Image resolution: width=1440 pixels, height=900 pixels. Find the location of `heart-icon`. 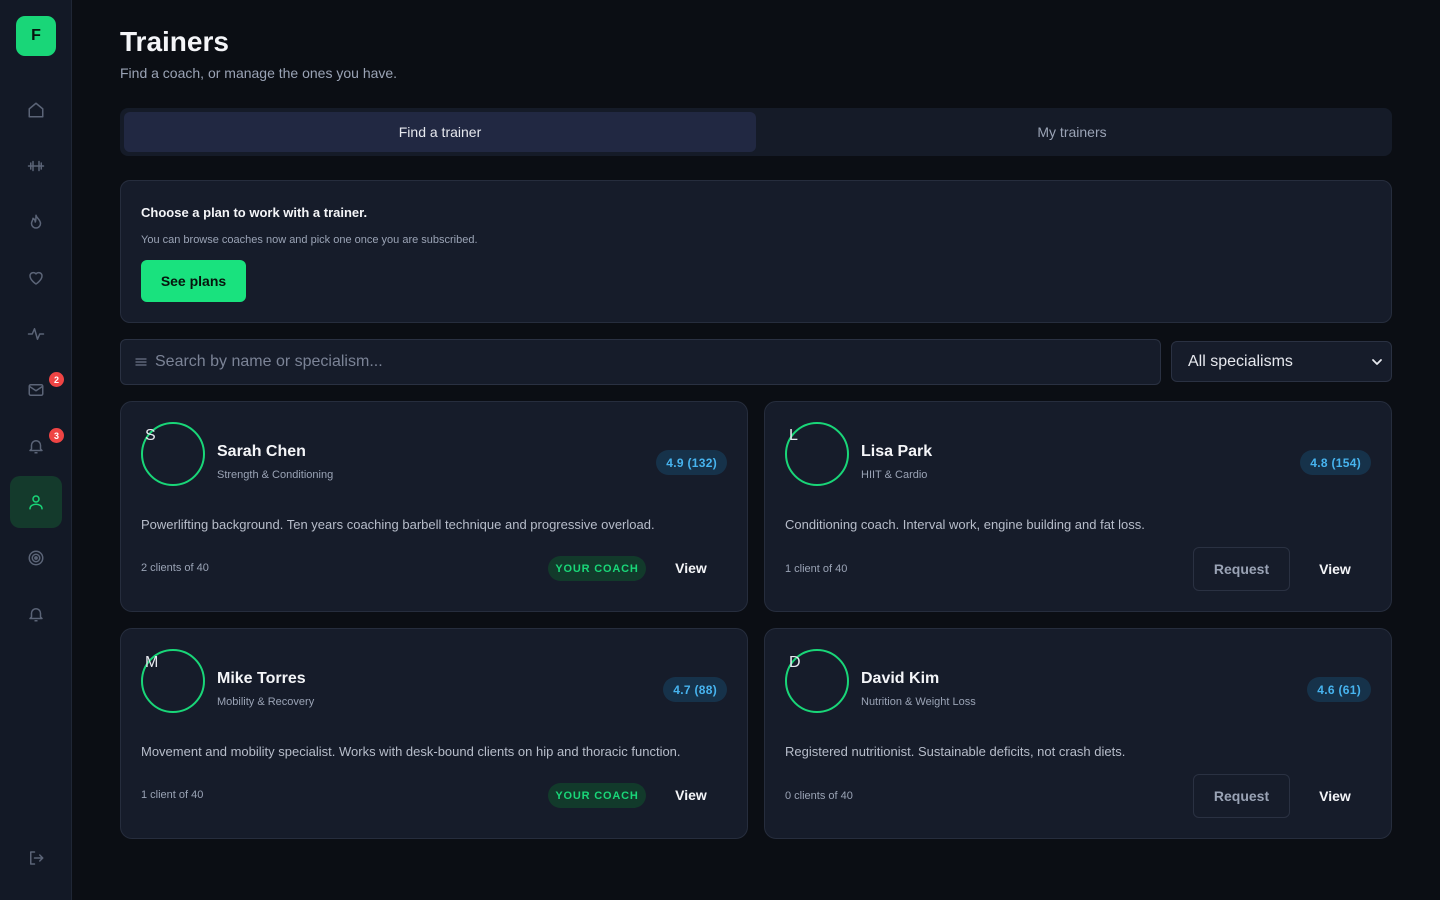

heart-icon is located at coordinates (36, 278).